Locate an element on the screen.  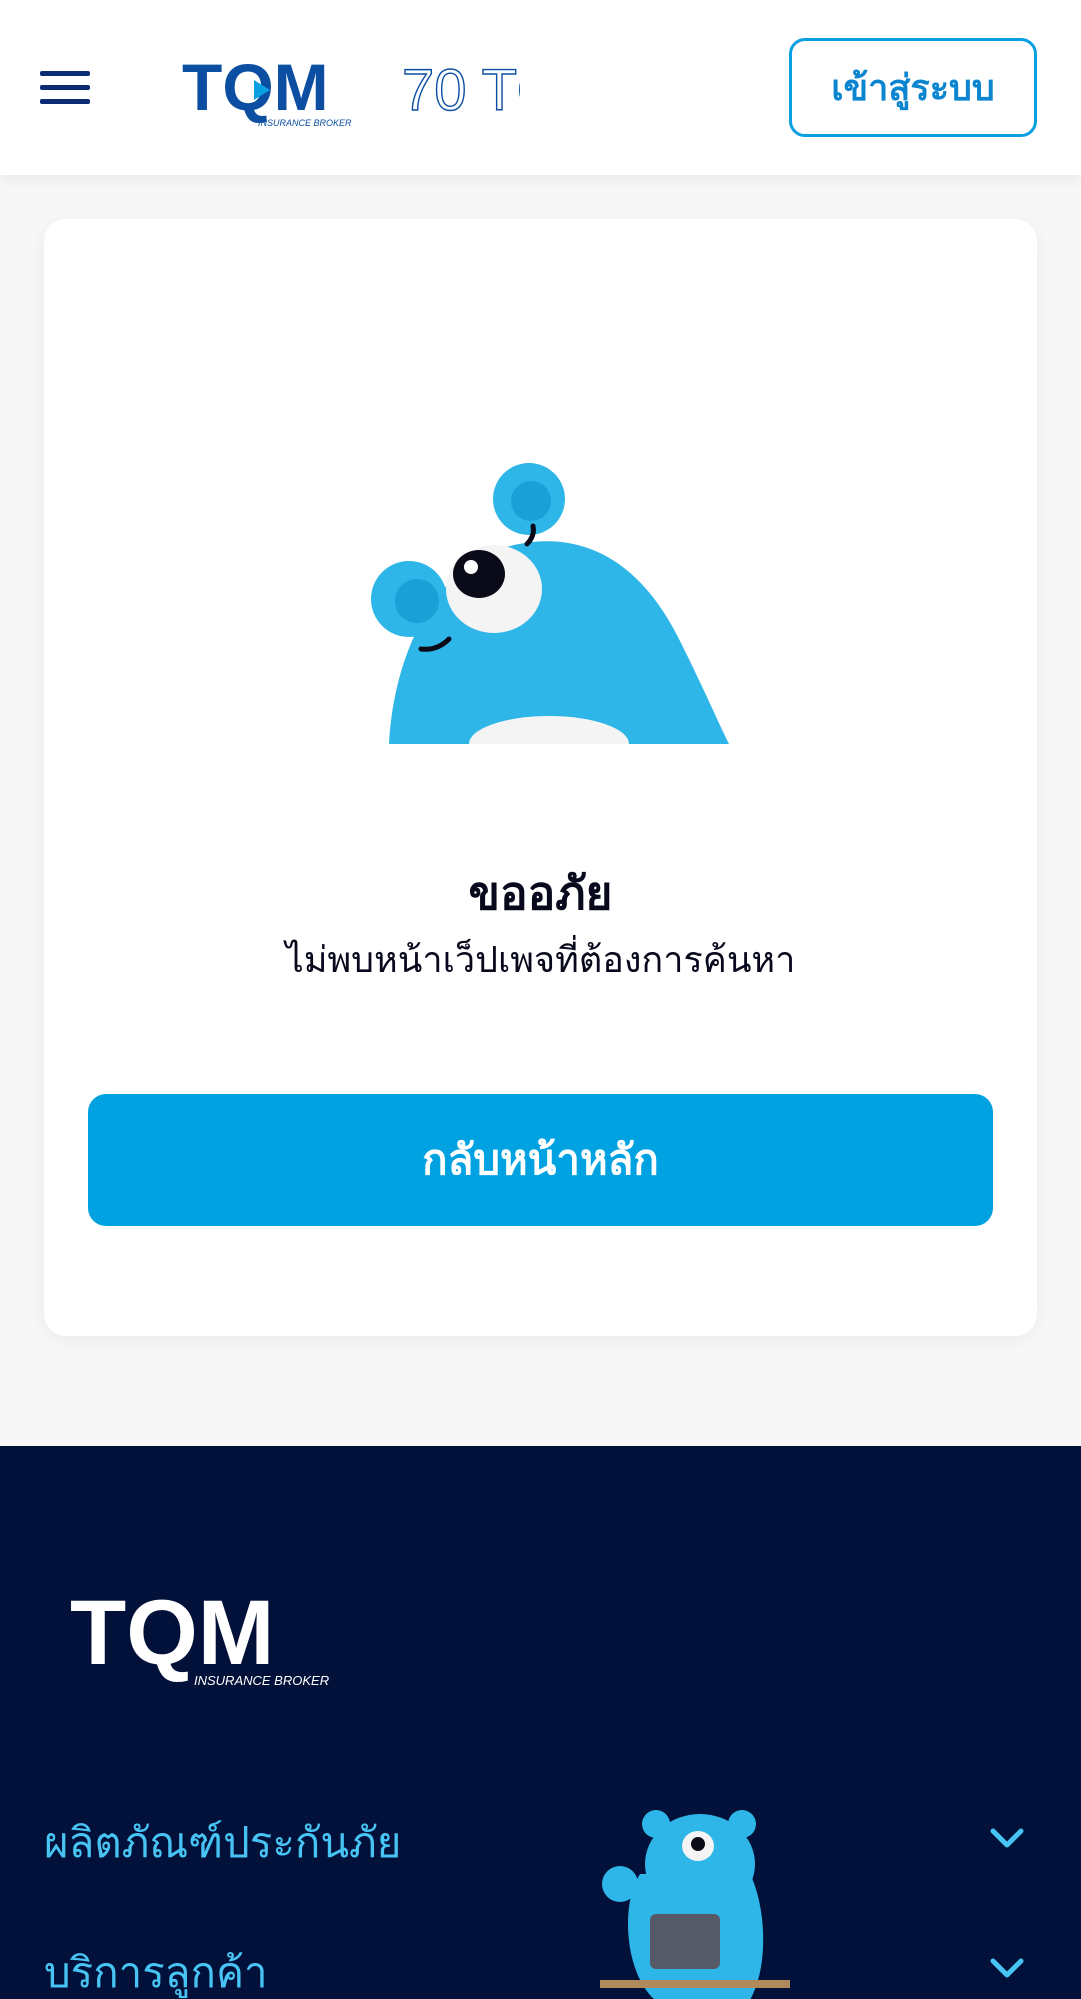
tqm-70-anniversary-logo: TQM INSURANCE BROKER 70 TQM is located at coordinates (350, 91).